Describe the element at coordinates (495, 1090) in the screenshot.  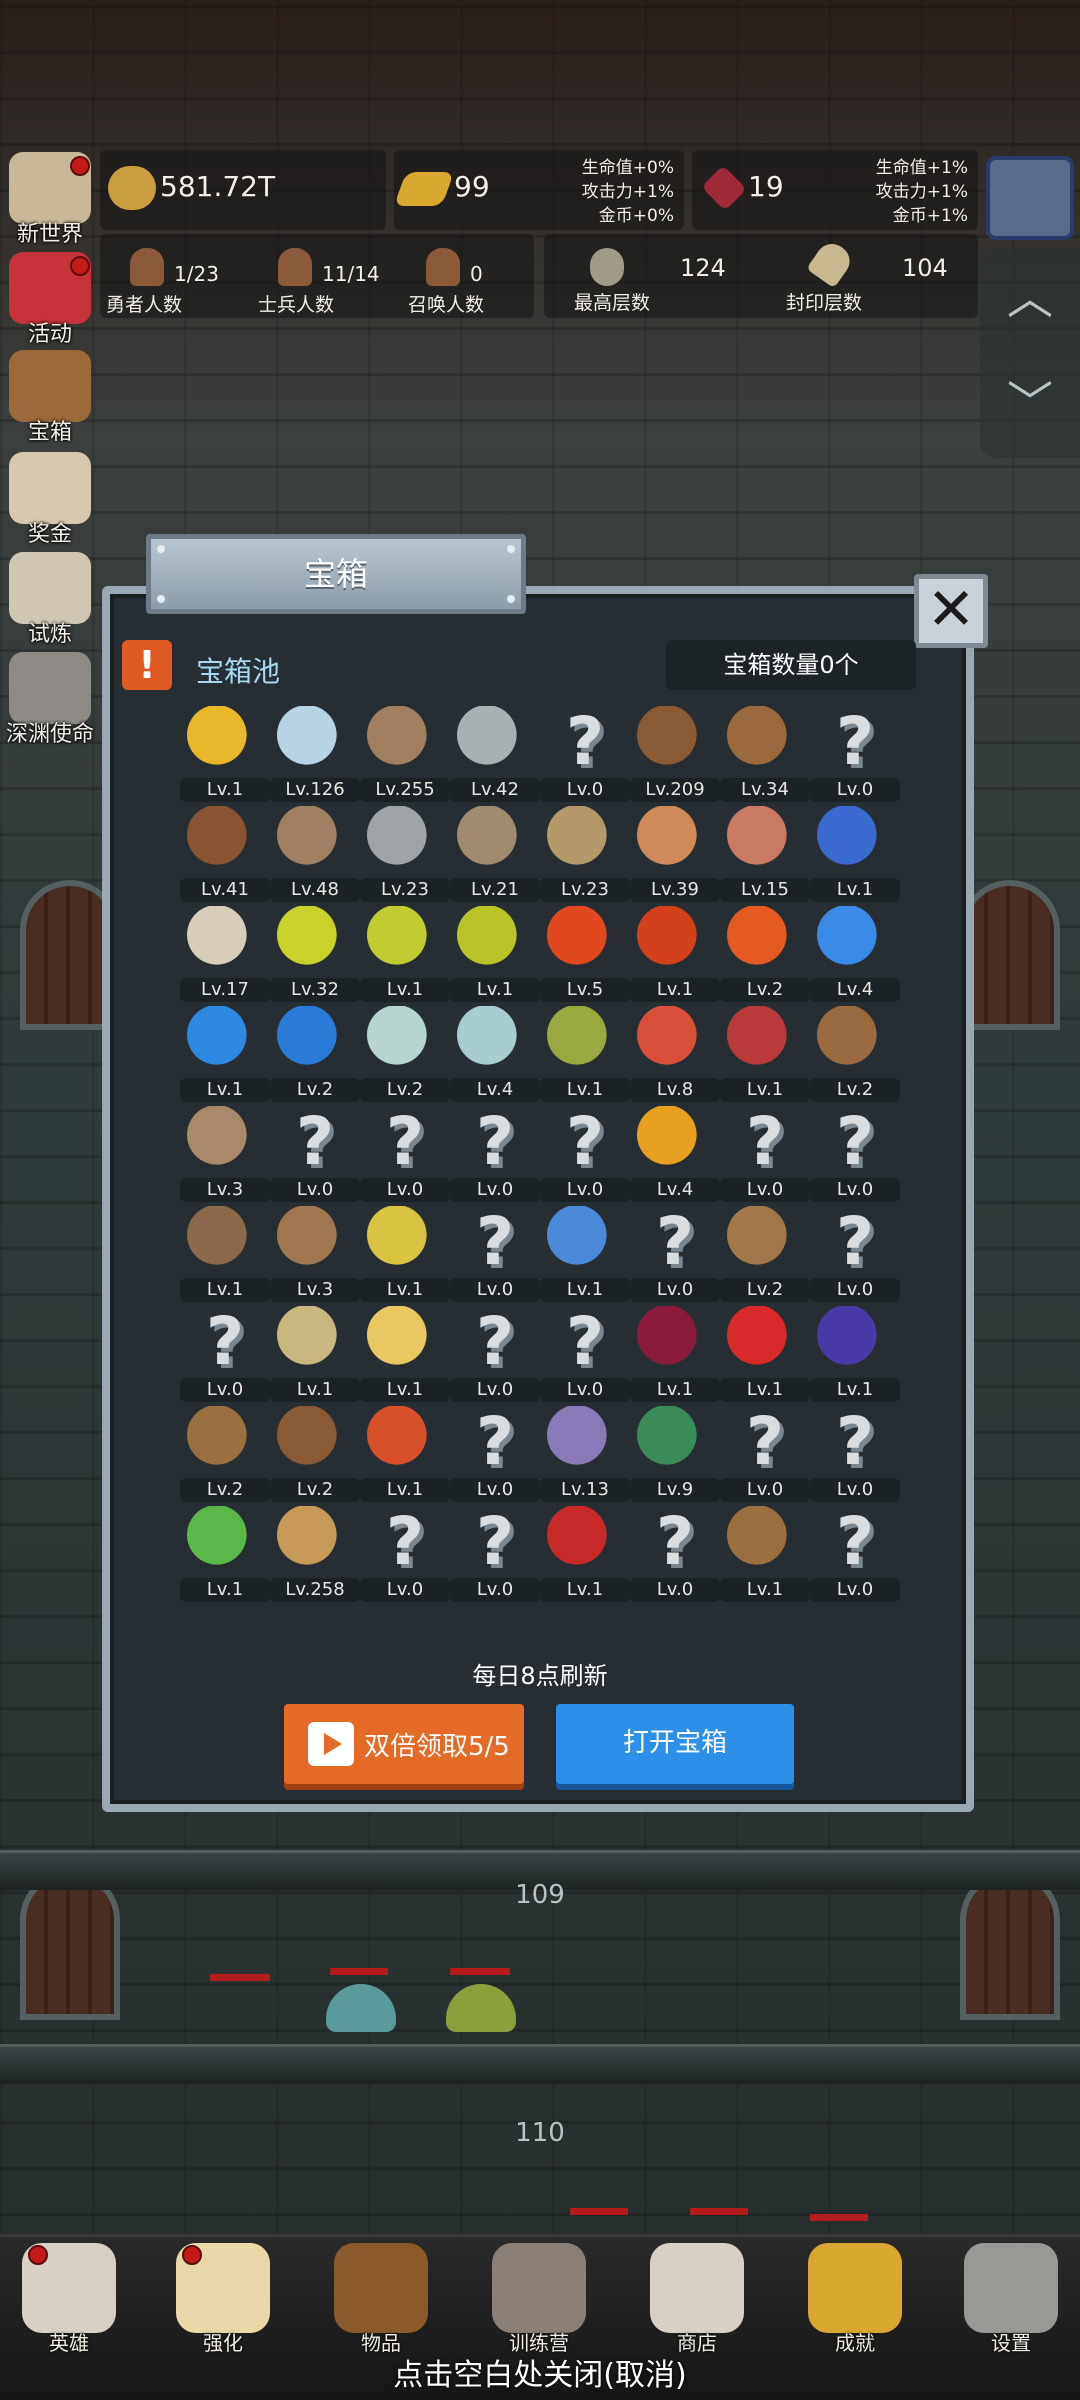
I see `item-level: Lv.4` at that location.